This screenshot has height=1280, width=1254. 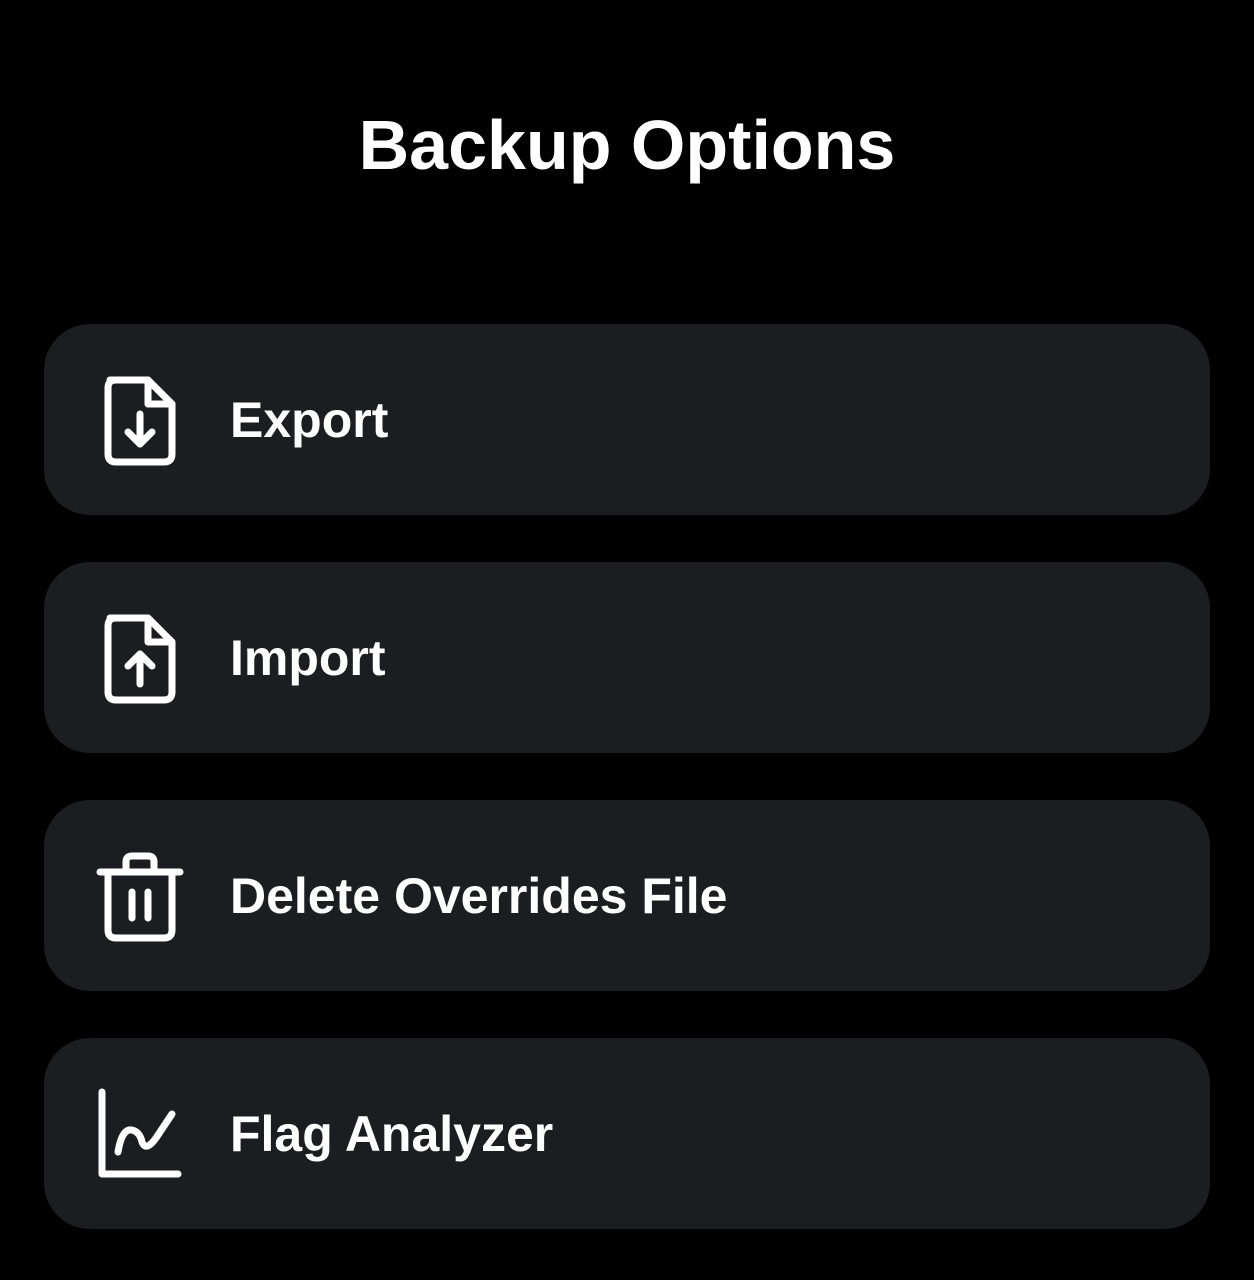 I want to click on file-upload-icon, so click(x=140, y=658).